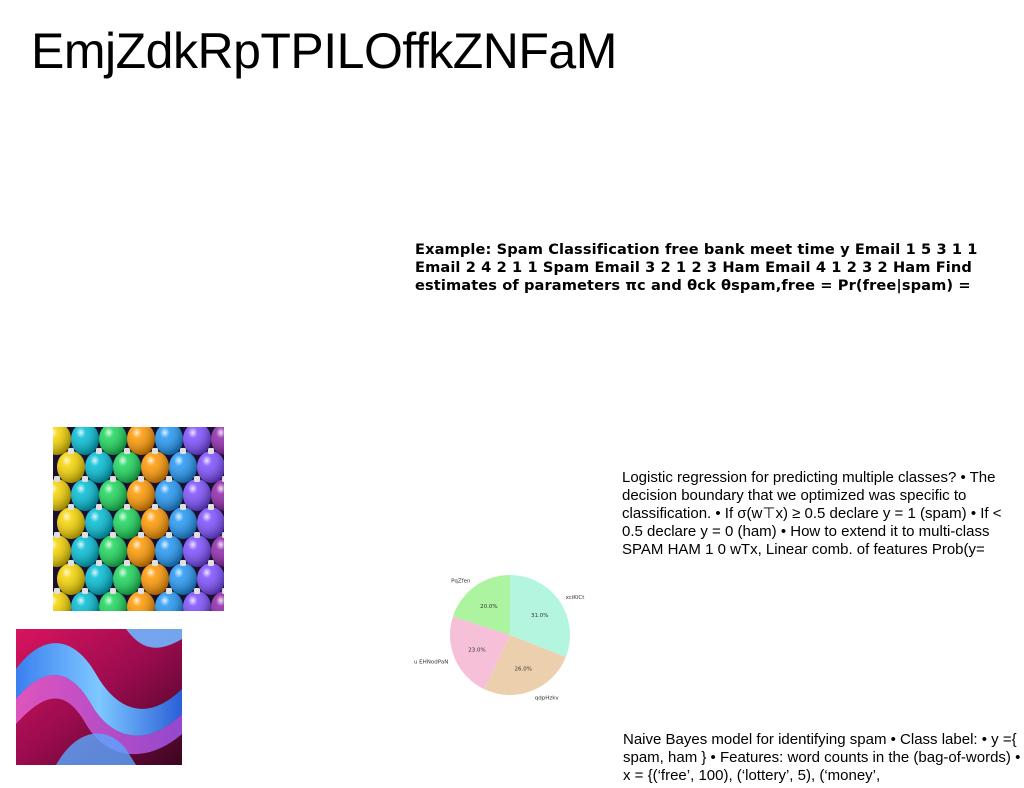 The image size is (1024, 788). Describe the element at coordinates (99, 697) in the screenshot. I see `abstract-waves-image` at that location.